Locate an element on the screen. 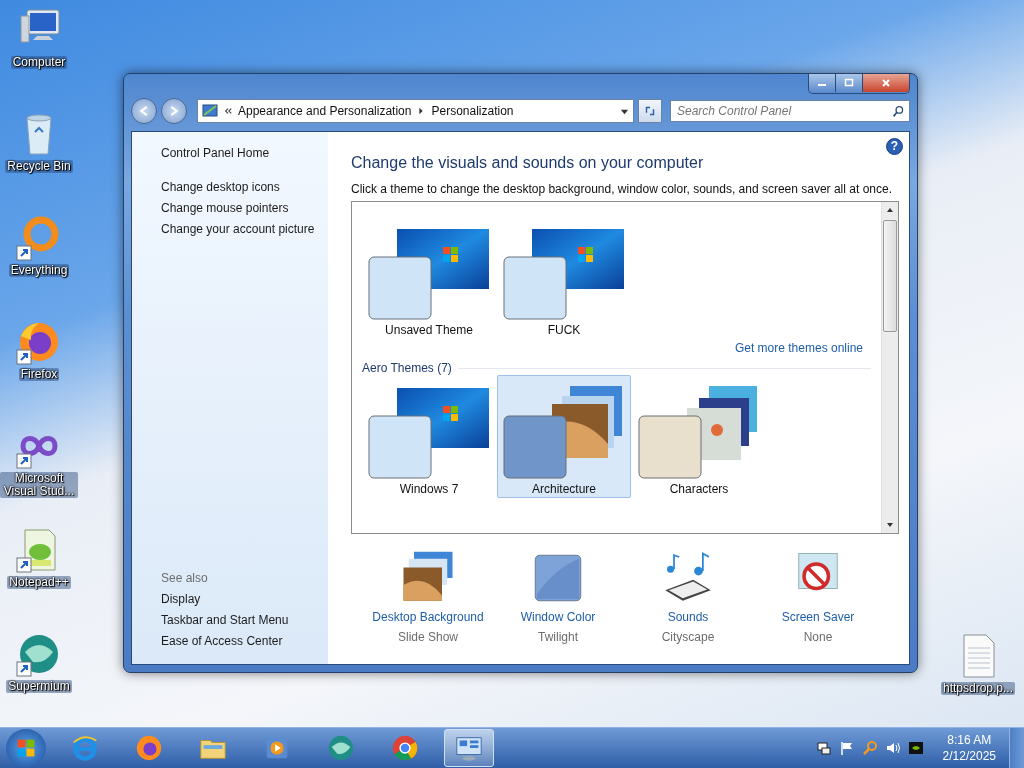 Image resolution: width=1024 pixels, height=768 pixels. taskbar-button is located at coordinates (469, 748).